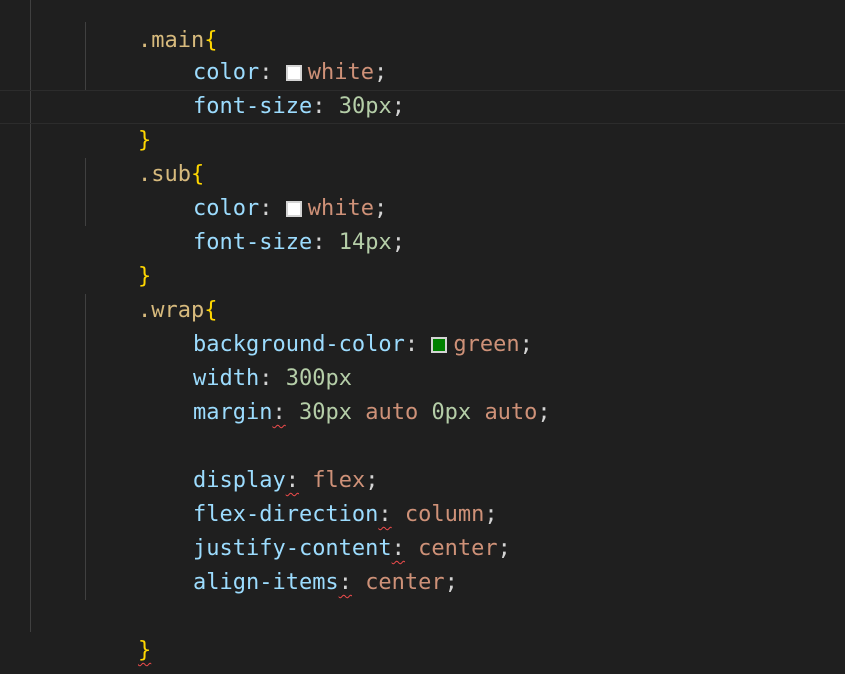 The height and width of the screenshot is (674, 845). I want to click on code-line: margin: 30px auto 0px auto;, so click(422, 393).